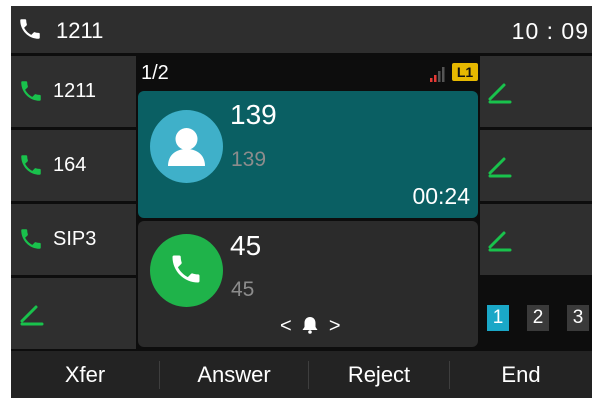 This screenshot has height=398, width=592. I want to click on line-key-2: 164, so click(73, 165).